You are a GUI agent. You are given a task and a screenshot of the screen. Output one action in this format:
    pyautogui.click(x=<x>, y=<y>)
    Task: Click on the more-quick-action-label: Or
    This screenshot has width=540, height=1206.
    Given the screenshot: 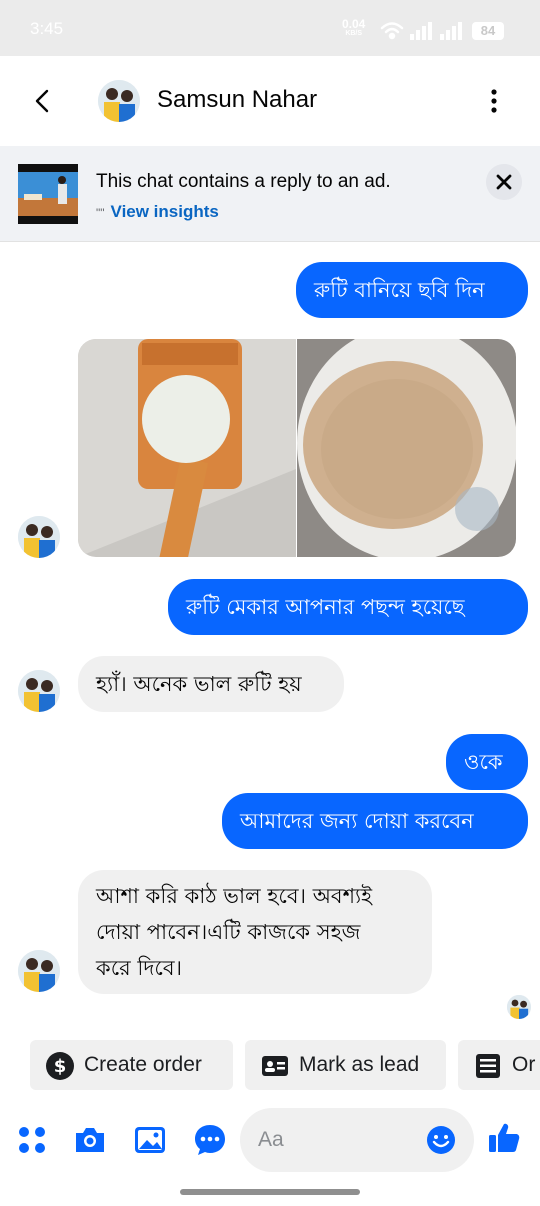 What is the action you would take?
    pyautogui.click(x=524, y=1064)
    